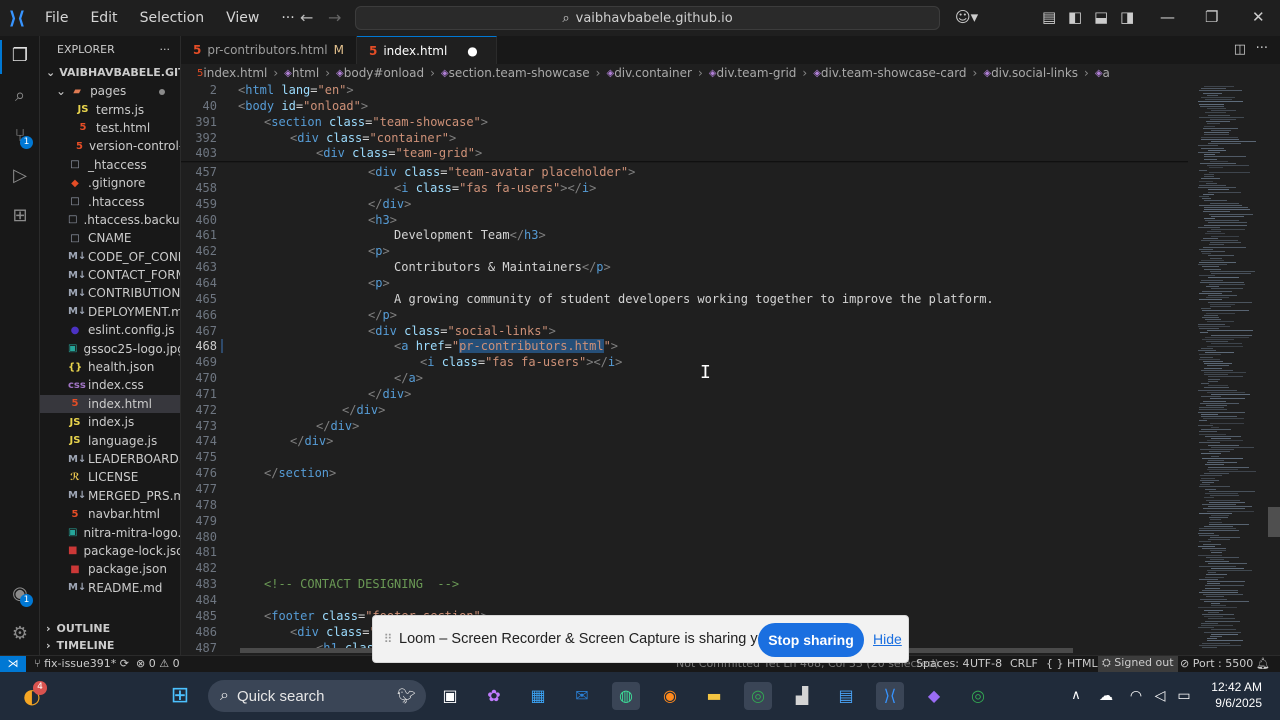 The image size is (1280, 720). Describe the element at coordinates (110, 496) in the screenshot. I see `file-tree-item: M↓MERGED_PRS.md` at that location.